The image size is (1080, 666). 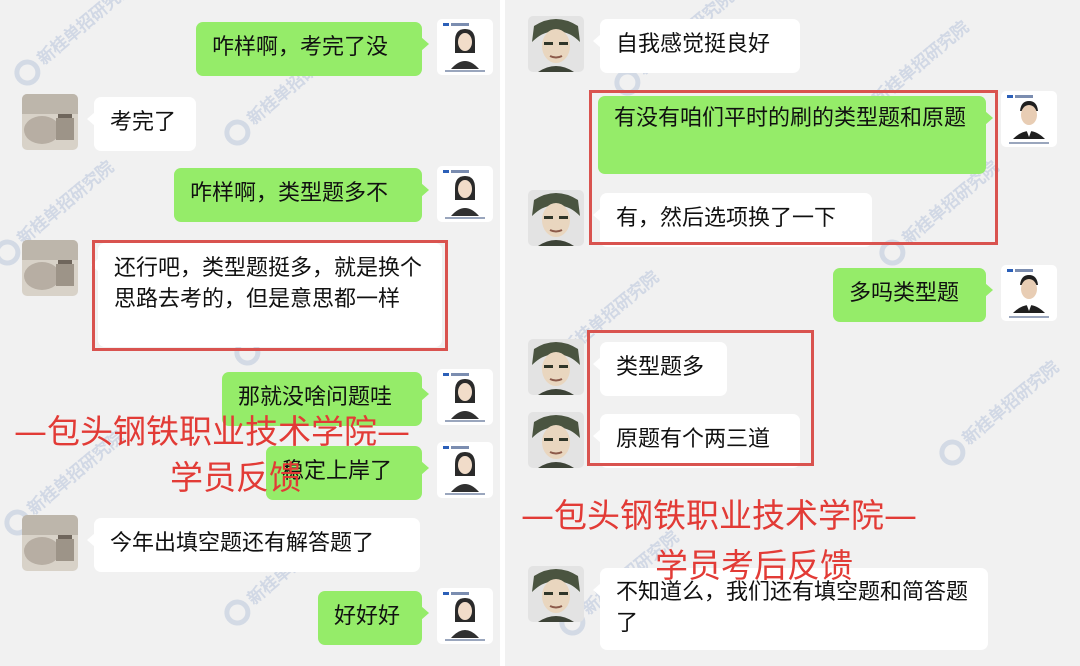 I want to click on message-bubble-received: 自我感觉挺良好, so click(x=696, y=46).